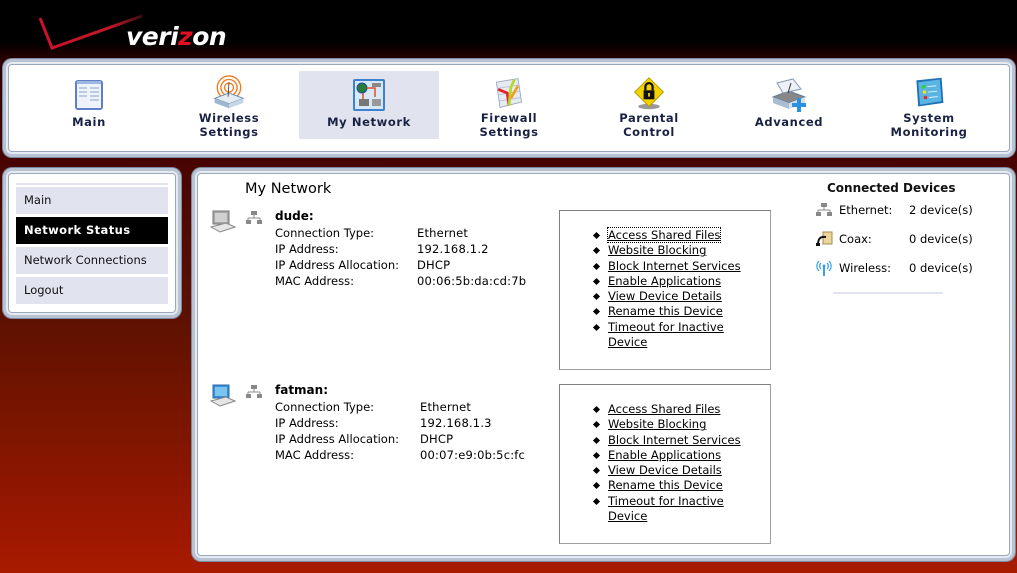  What do you see at coordinates (824, 238) in the screenshot?
I see `coax-icon` at bounding box center [824, 238].